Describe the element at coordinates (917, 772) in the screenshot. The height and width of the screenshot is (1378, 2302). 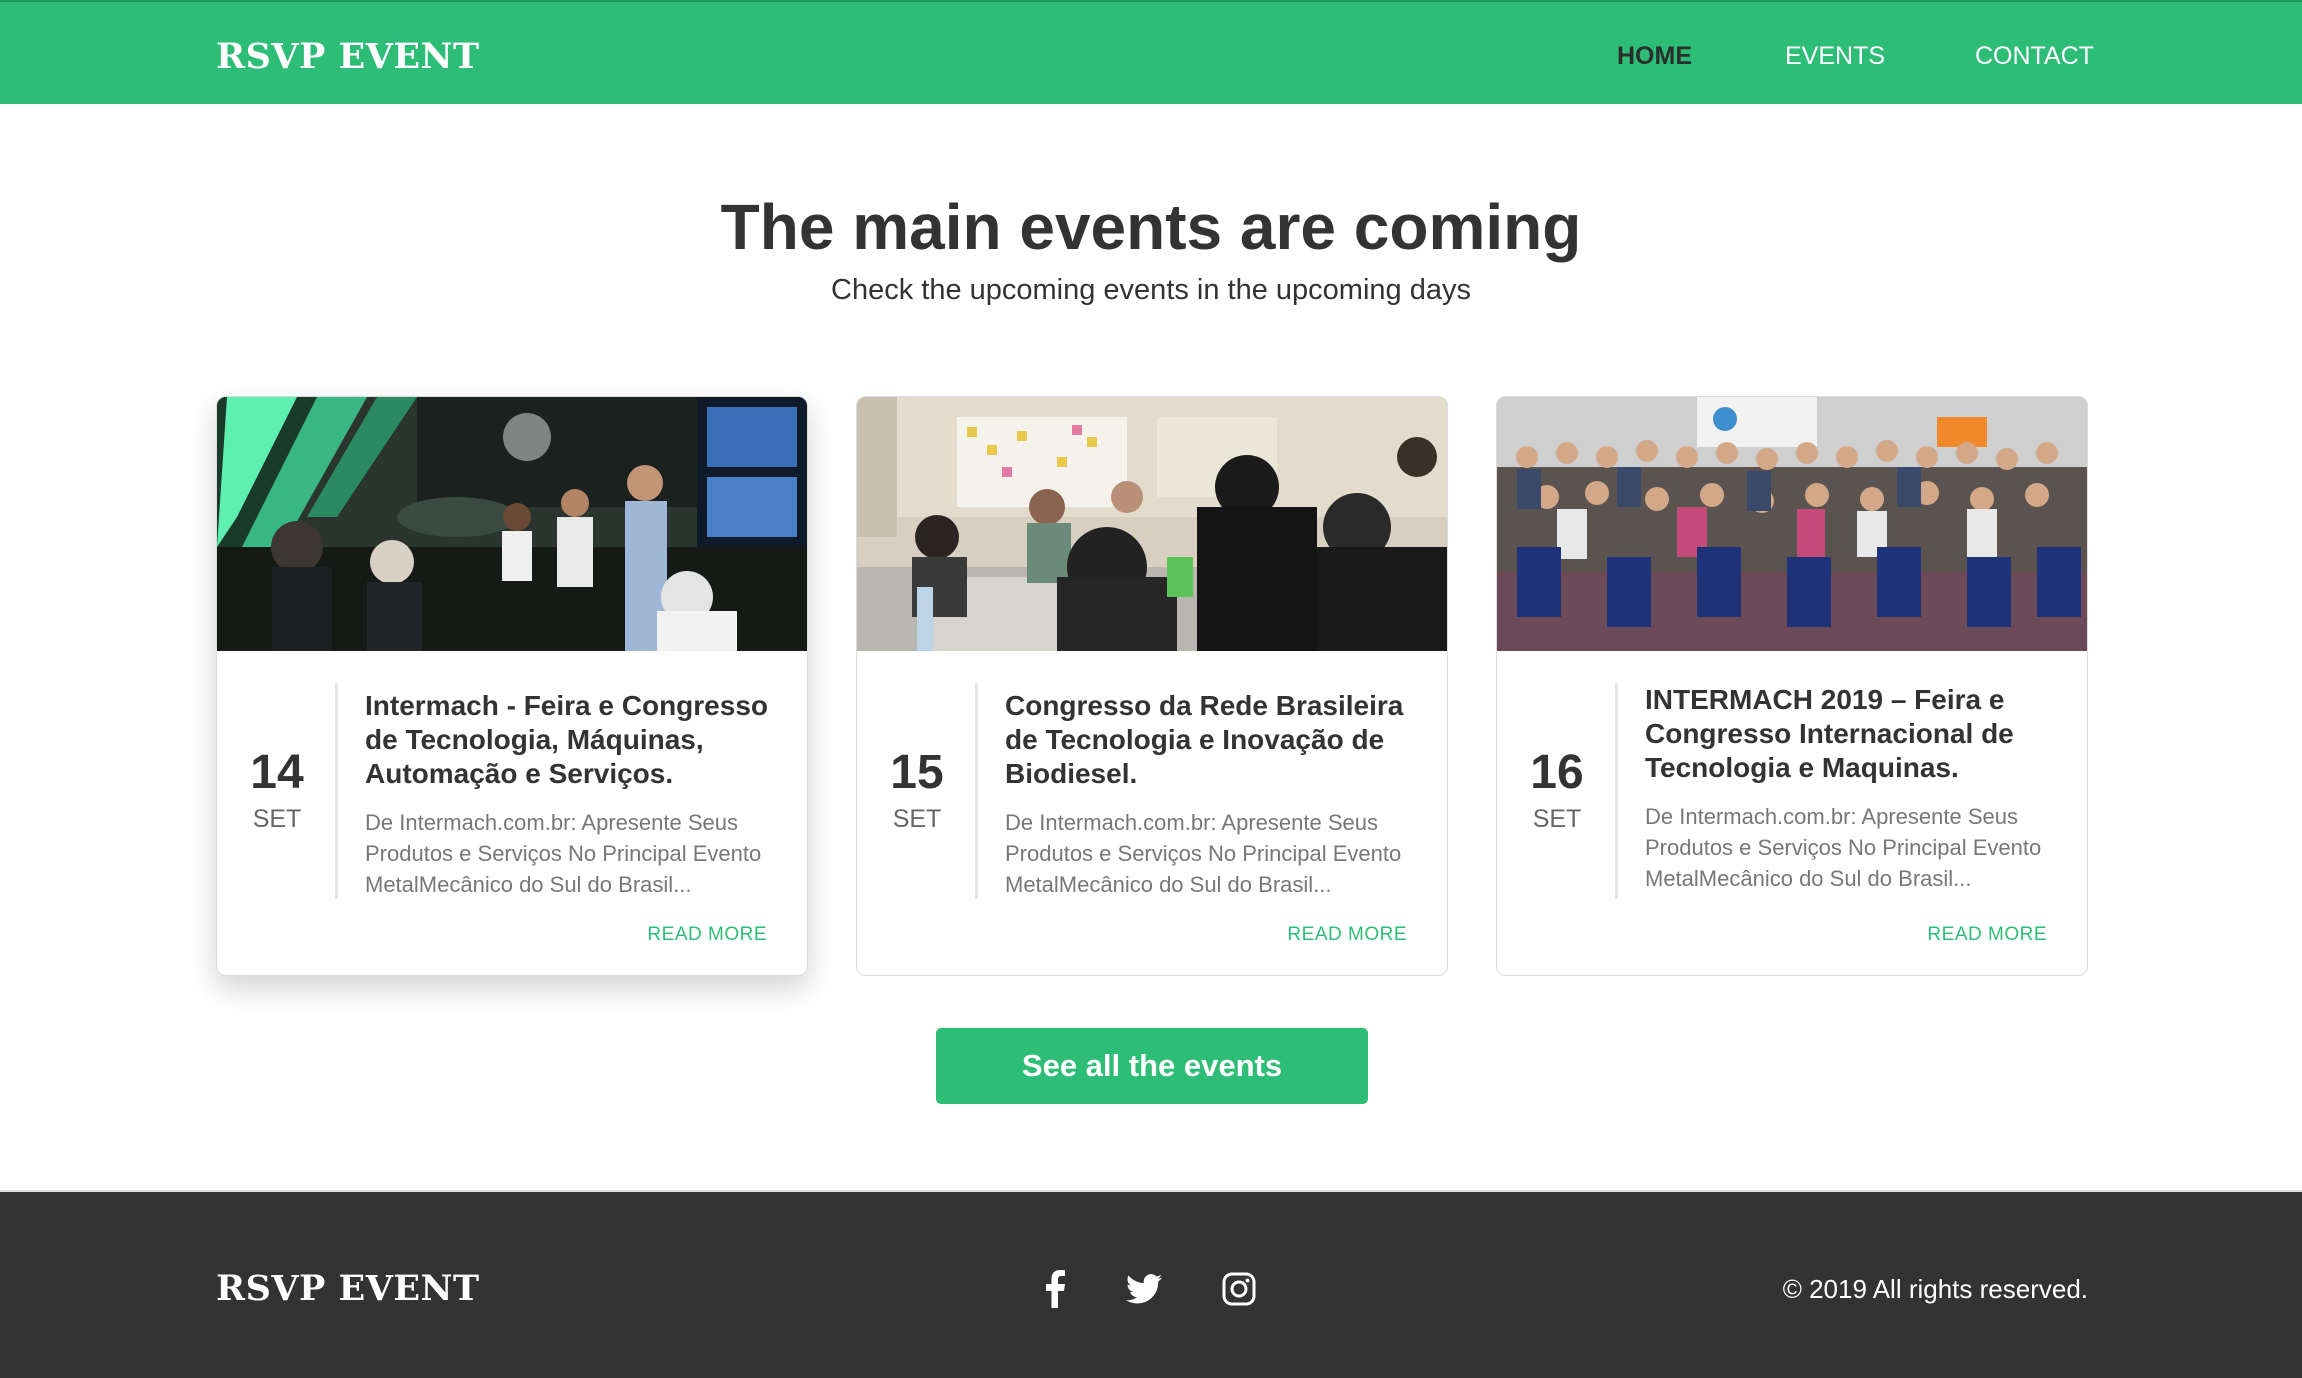
I see `event-day: 15` at that location.